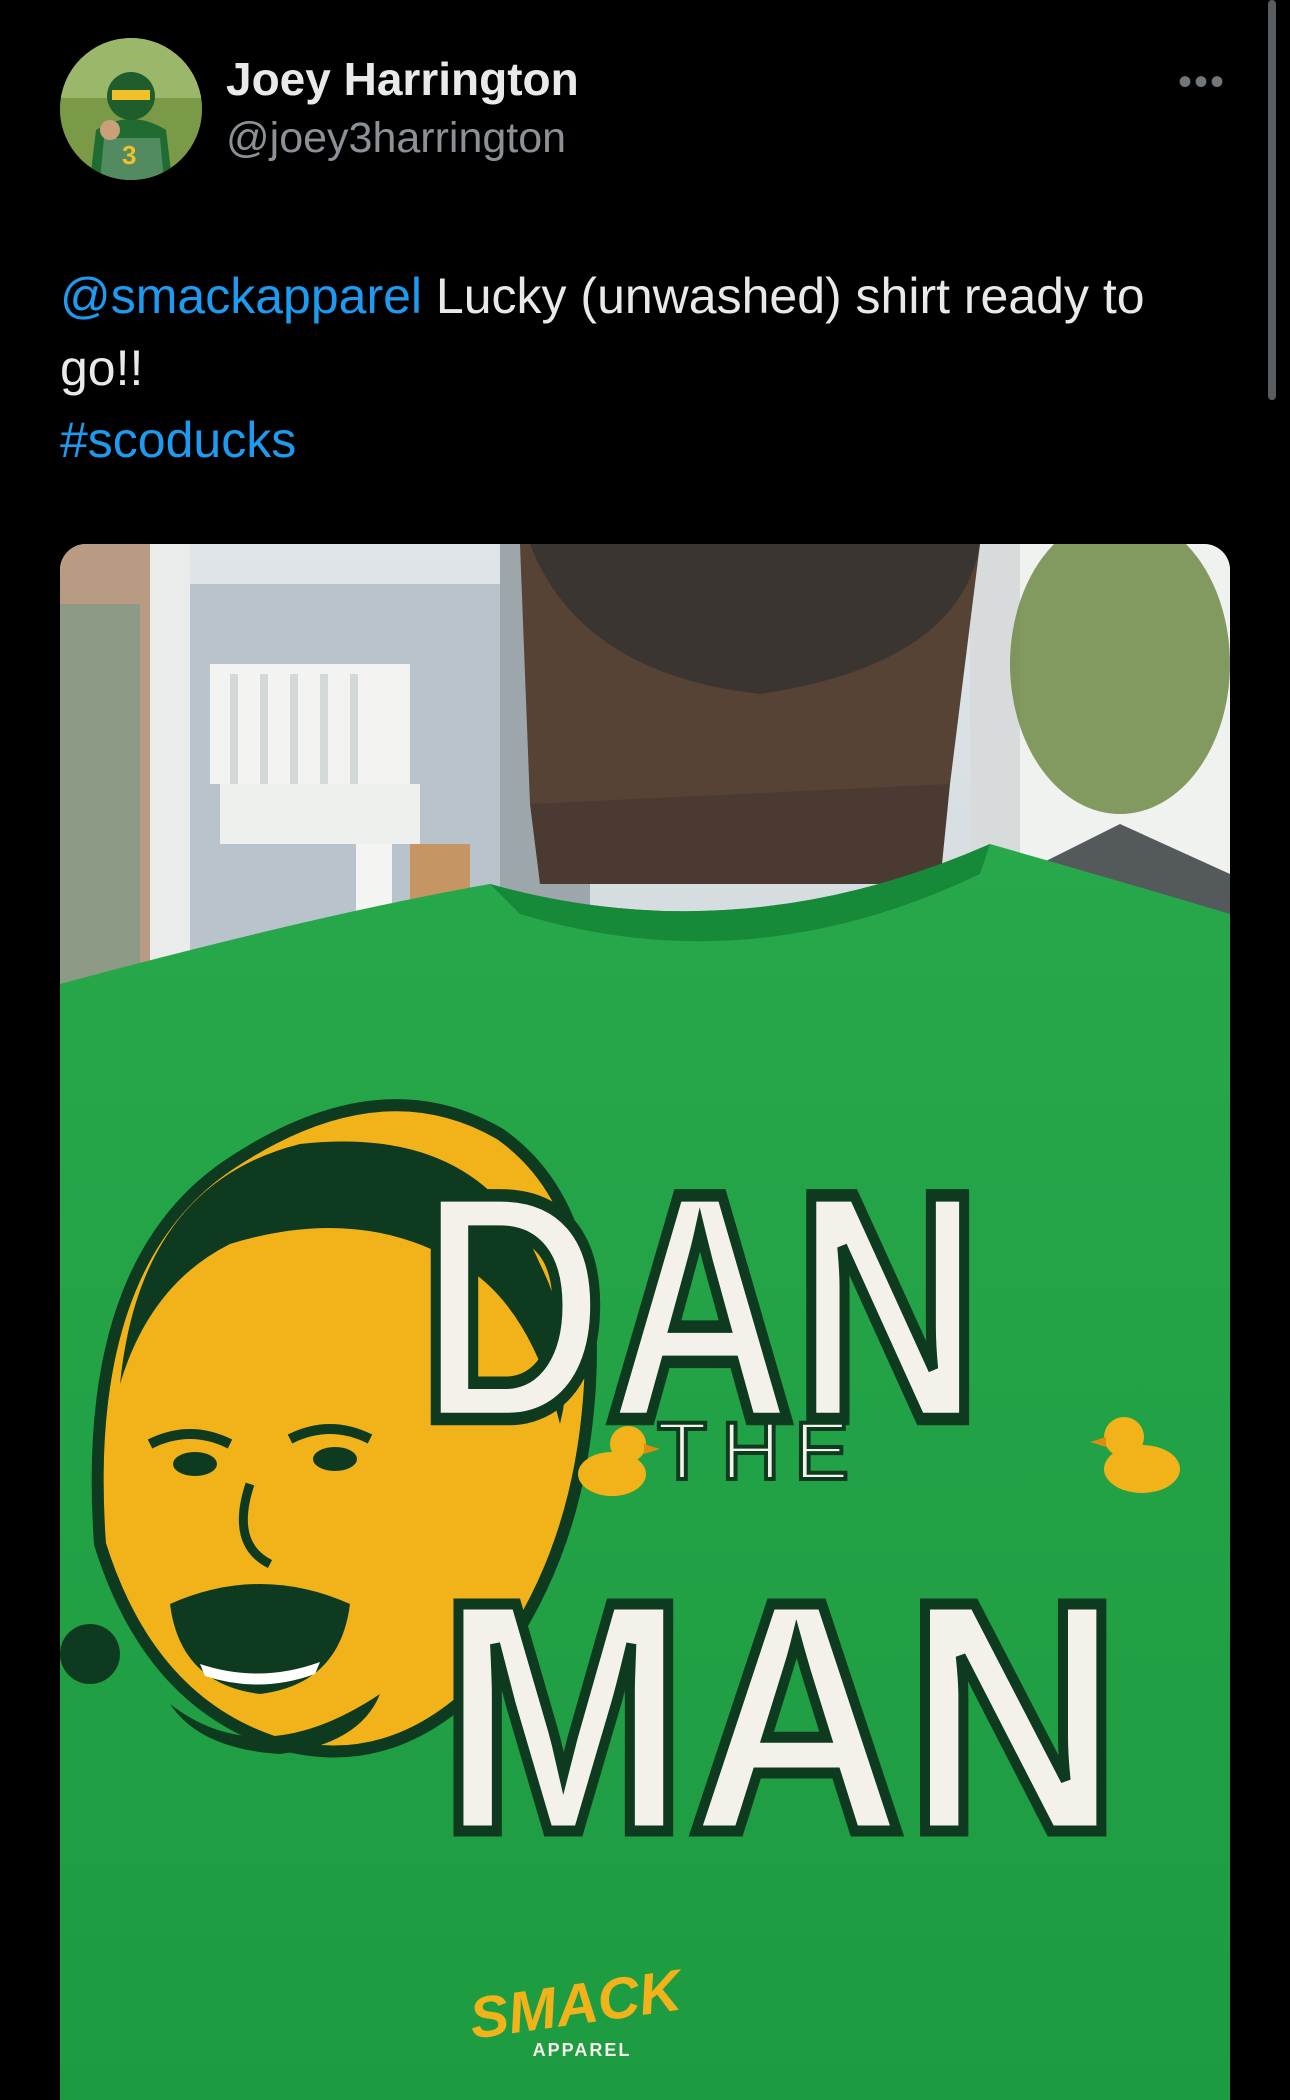 The height and width of the screenshot is (2100, 1290). What do you see at coordinates (1202, 82) in the screenshot?
I see `more-options-icon: •••` at bounding box center [1202, 82].